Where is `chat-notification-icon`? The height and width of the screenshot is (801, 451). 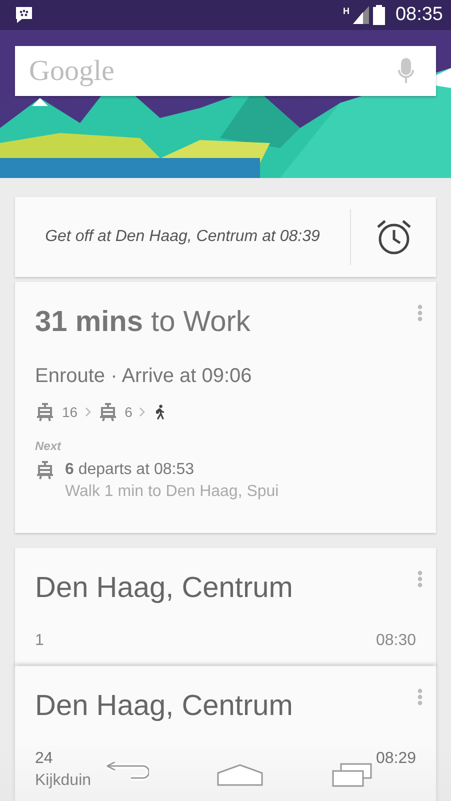
chat-notification-icon is located at coordinates (24, 15).